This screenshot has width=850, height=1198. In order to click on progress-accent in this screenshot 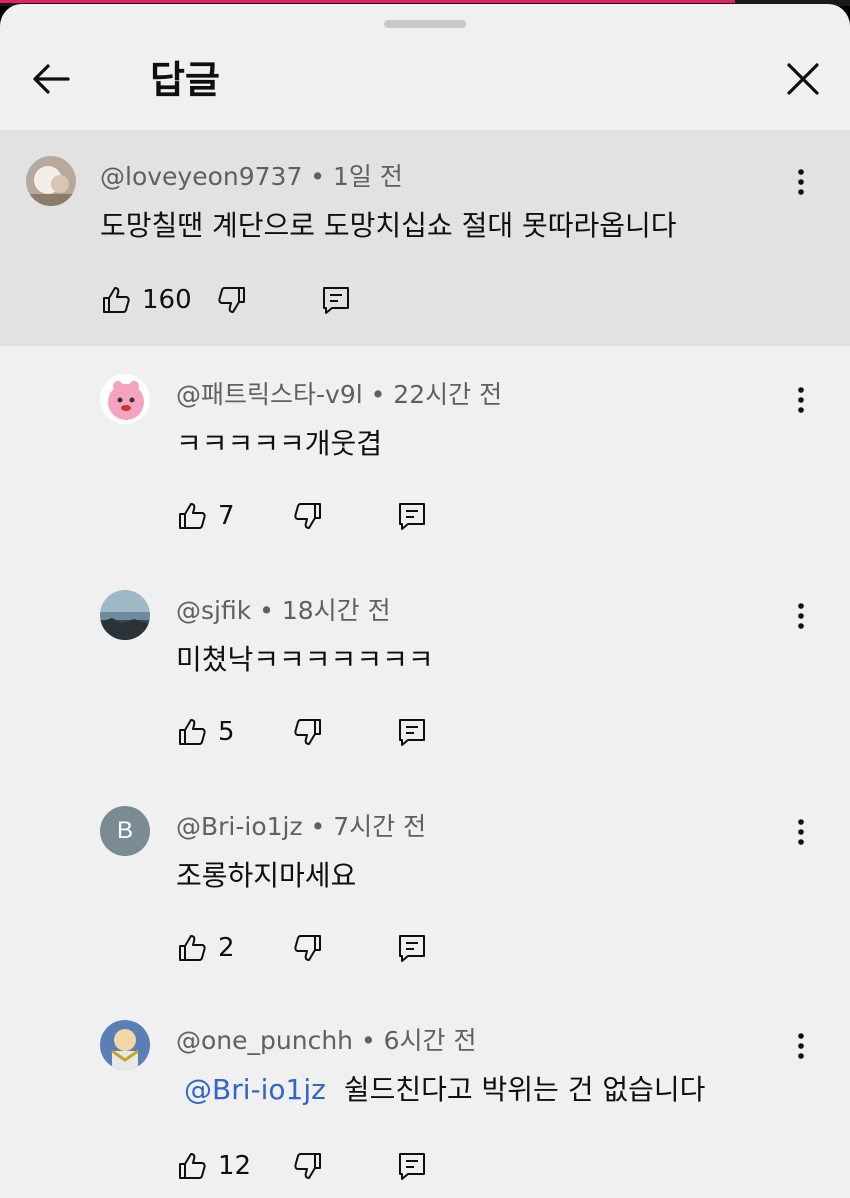, I will do `click(367, 1)`.